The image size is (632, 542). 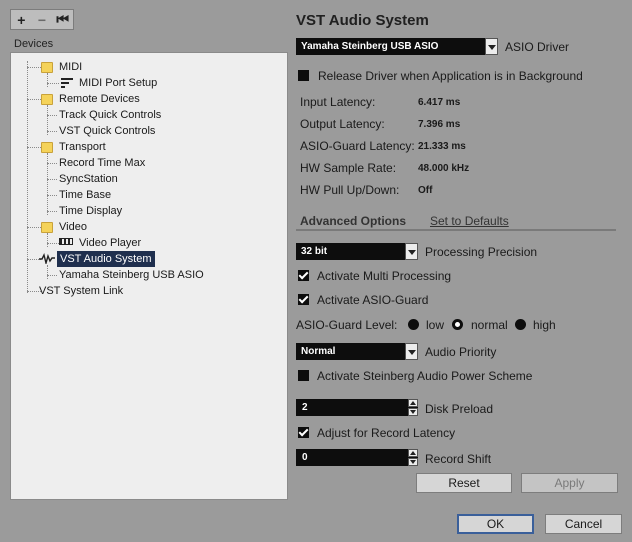 I want to click on audio-priority-select: Normal, so click(x=357, y=351).